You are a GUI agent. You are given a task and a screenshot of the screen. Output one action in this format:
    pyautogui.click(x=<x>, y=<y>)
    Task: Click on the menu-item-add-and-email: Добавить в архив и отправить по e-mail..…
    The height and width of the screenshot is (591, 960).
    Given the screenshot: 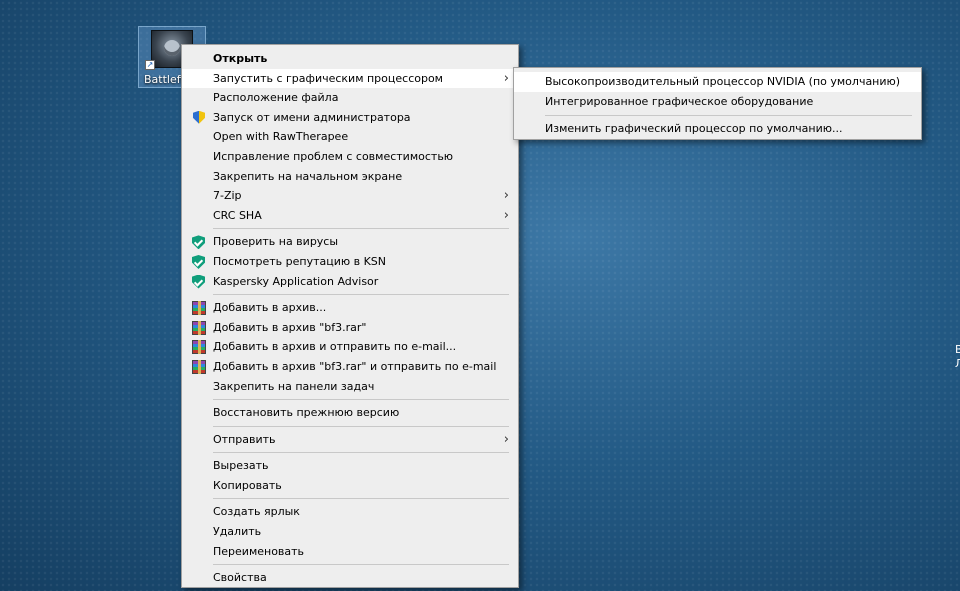 What is the action you would take?
    pyautogui.click(x=350, y=347)
    